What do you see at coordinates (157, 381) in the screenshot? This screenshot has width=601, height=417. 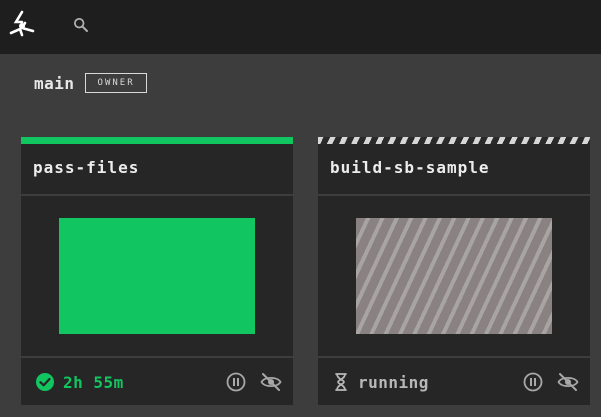 I see `pipeline-card-footer: 2h 55m` at bounding box center [157, 381].